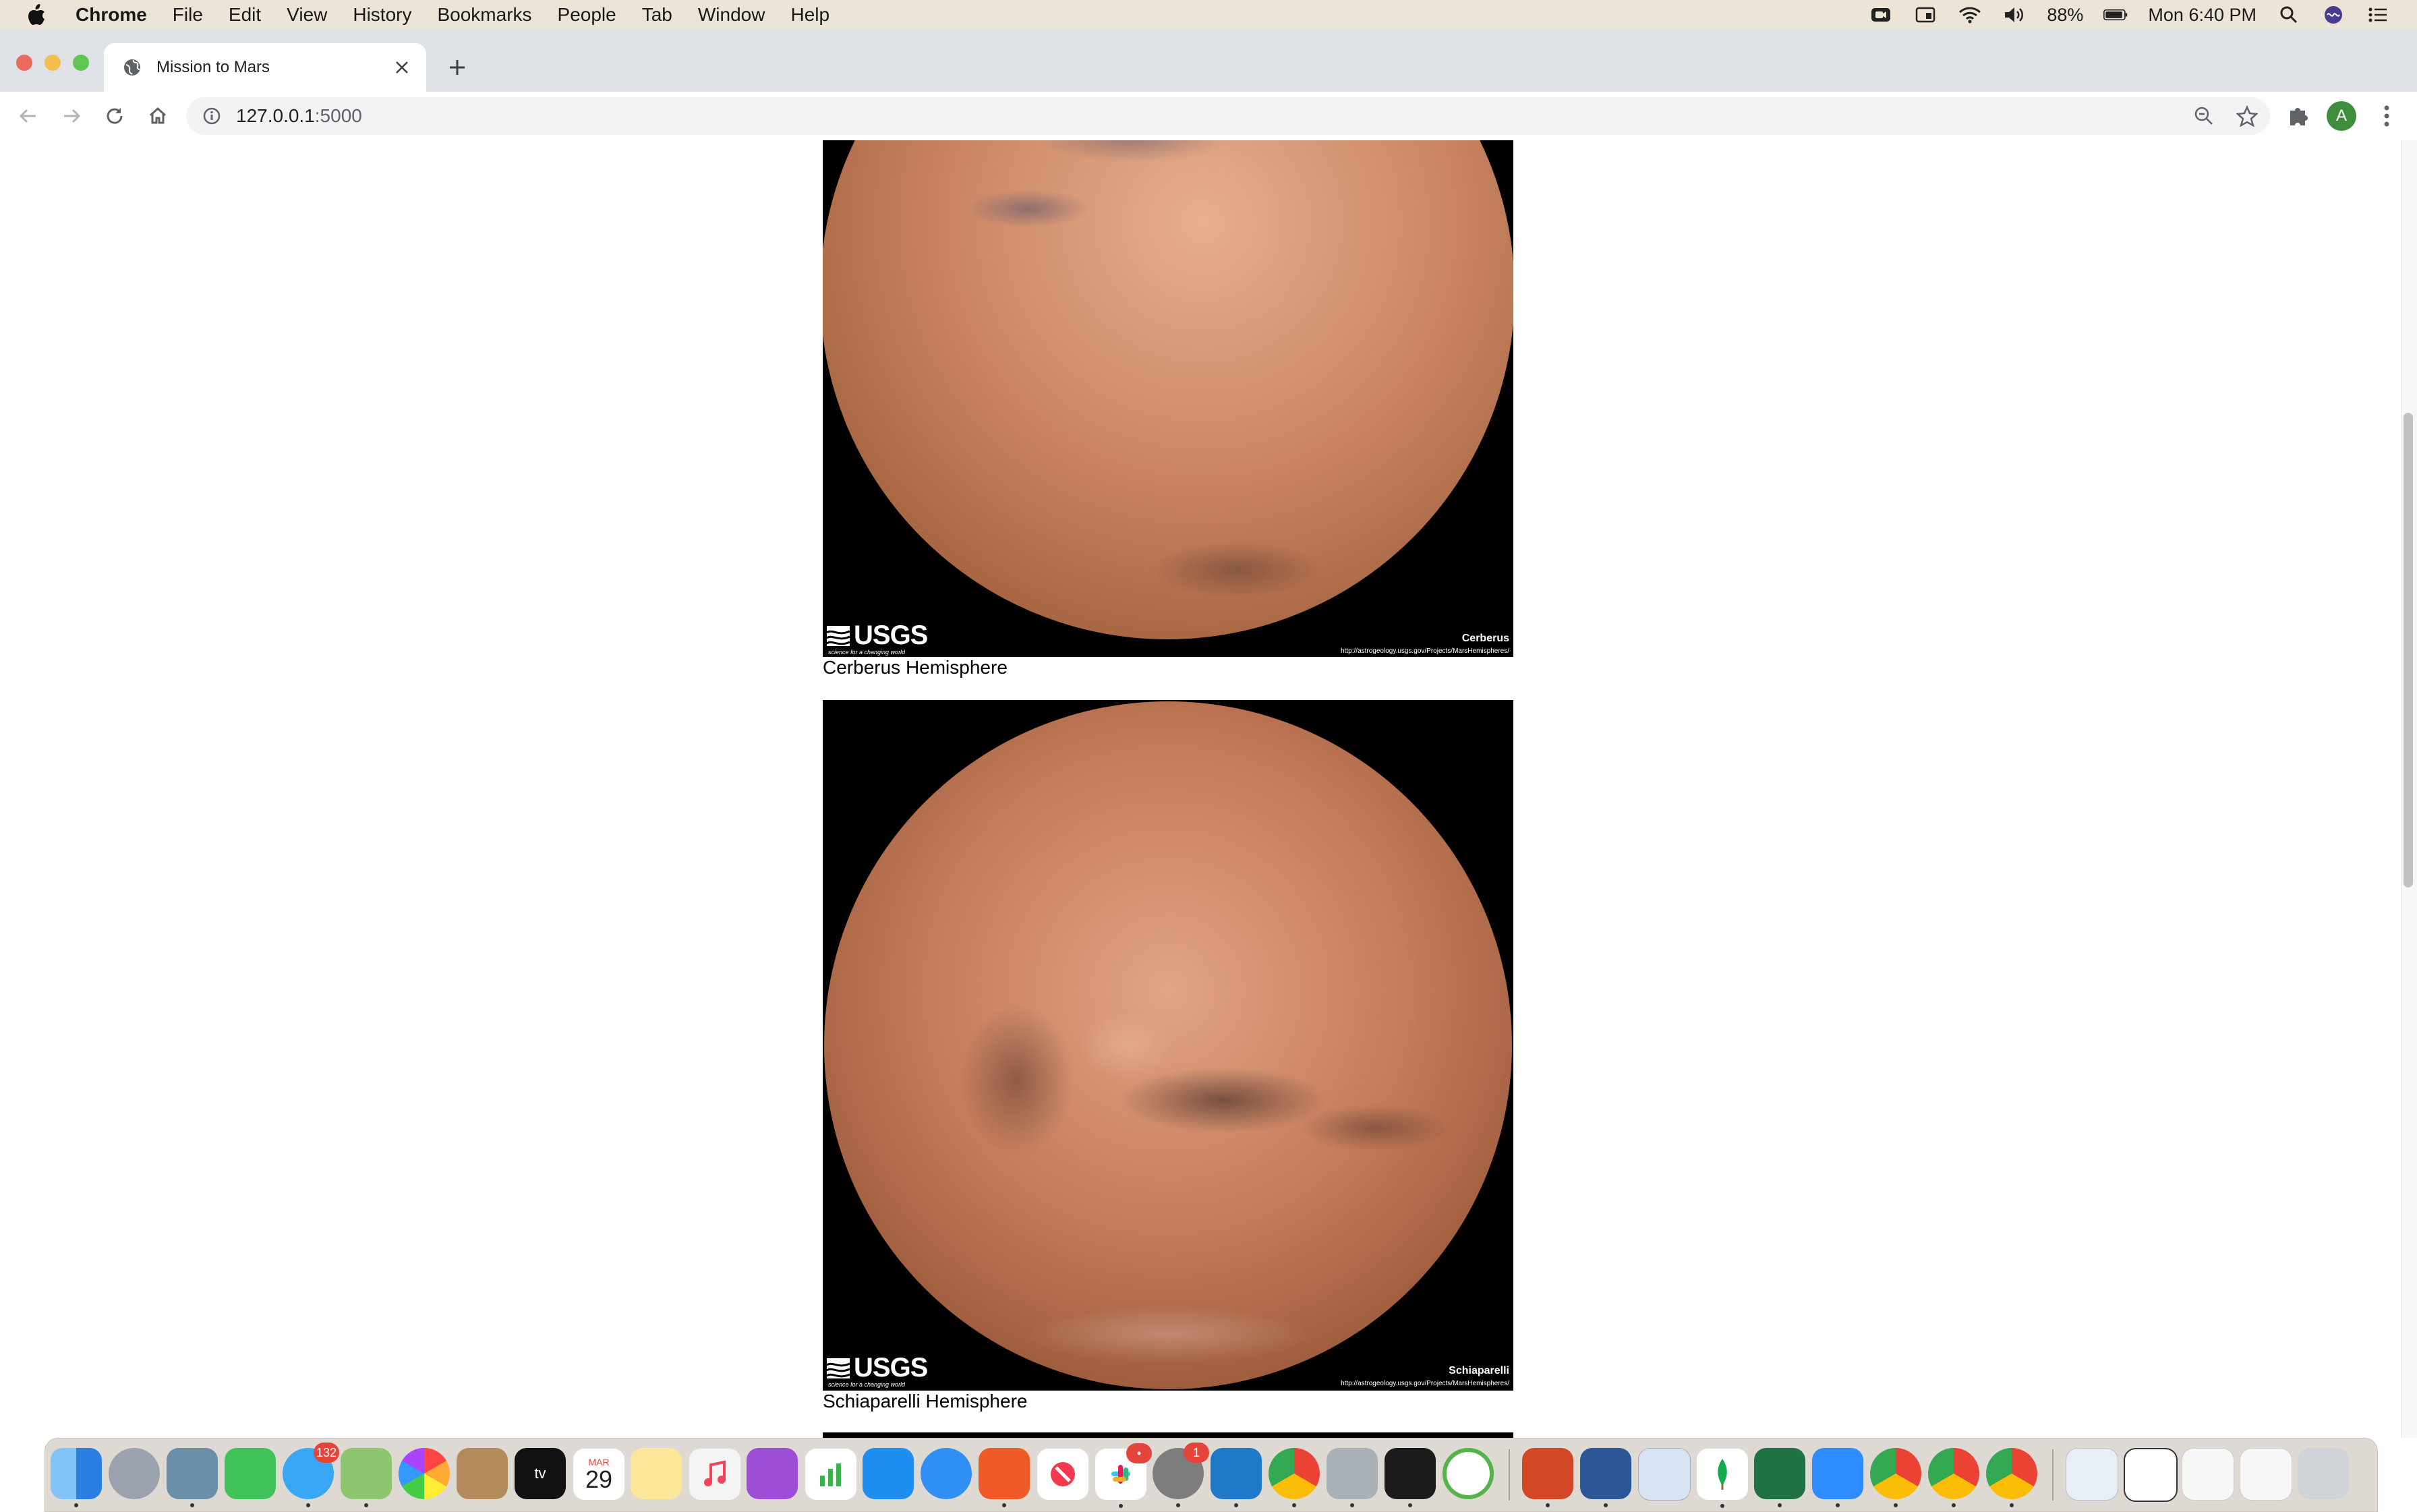  What do you see at coordinates (587, 15) in the screenshot?
I see `menu-people: People` at bounding box center [587, 15].